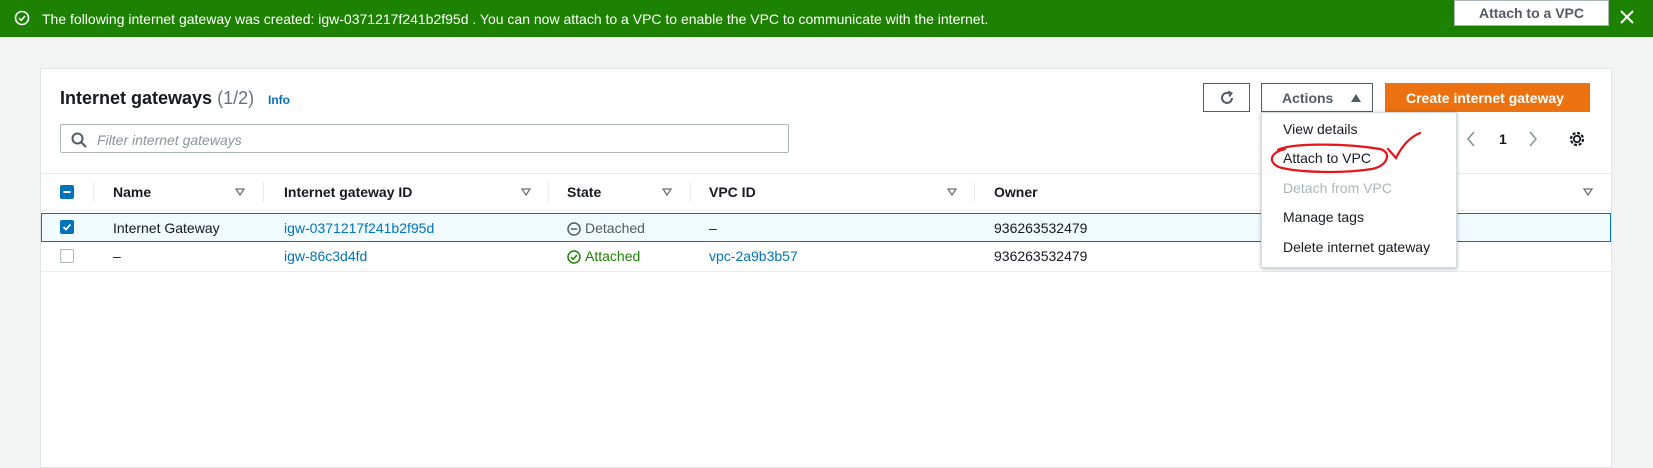 The image size is (1653, 468). Describe the element at coordinates (1503, 139) in the screenshot. I see `current-page: 1` at that location.